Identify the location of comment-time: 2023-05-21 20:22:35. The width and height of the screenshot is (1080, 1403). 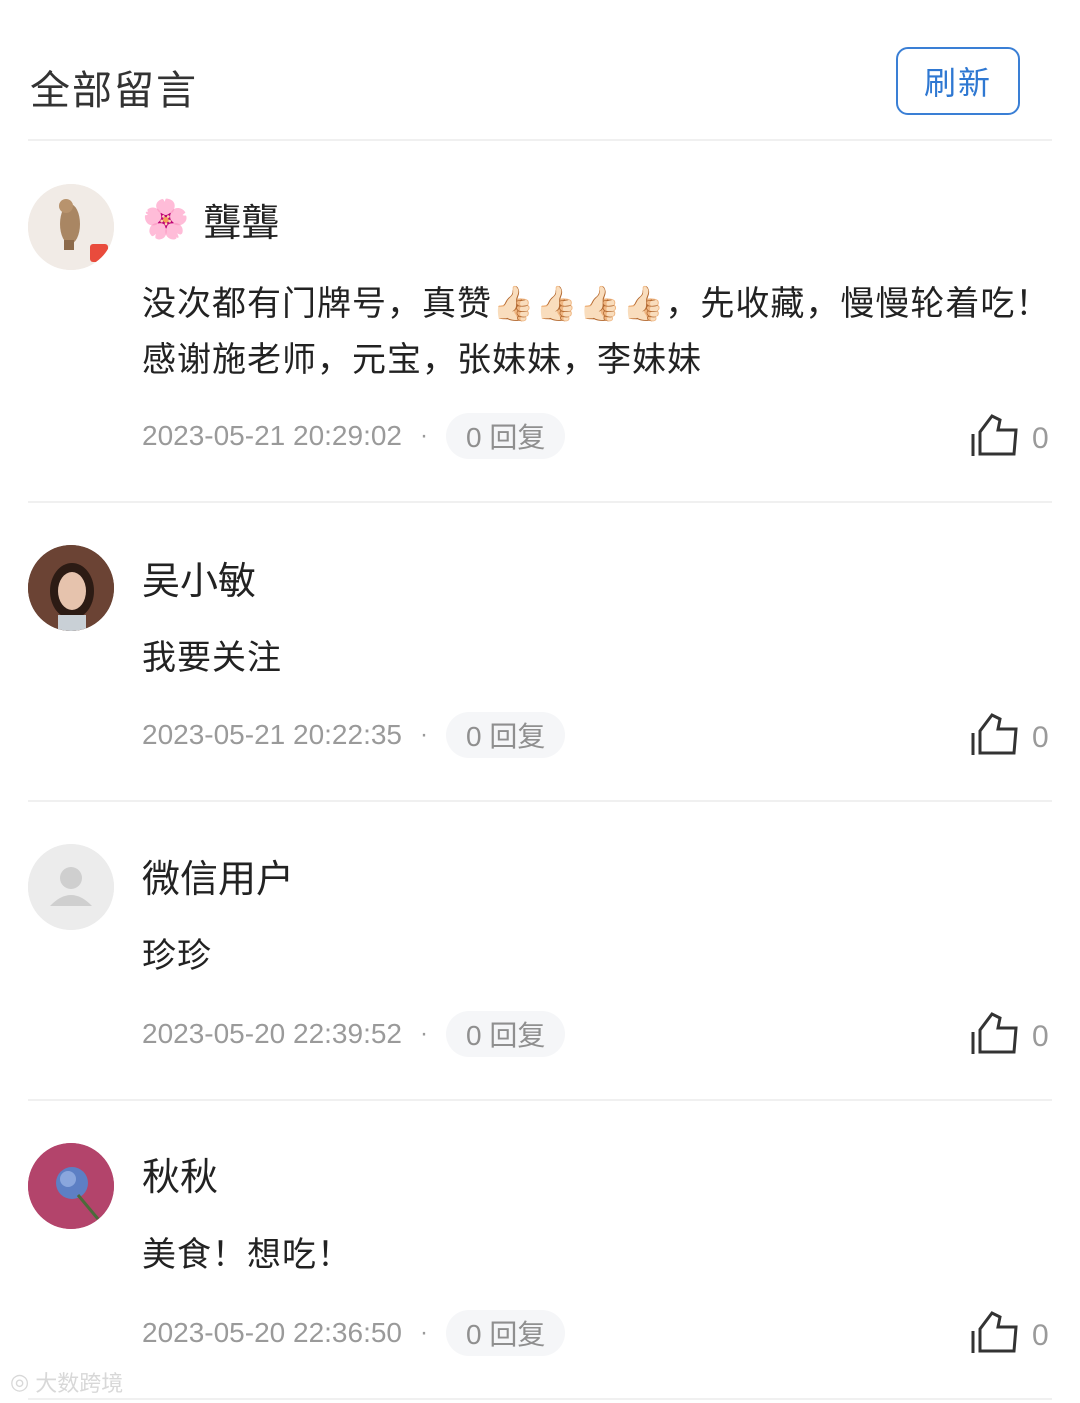
(272, 734).